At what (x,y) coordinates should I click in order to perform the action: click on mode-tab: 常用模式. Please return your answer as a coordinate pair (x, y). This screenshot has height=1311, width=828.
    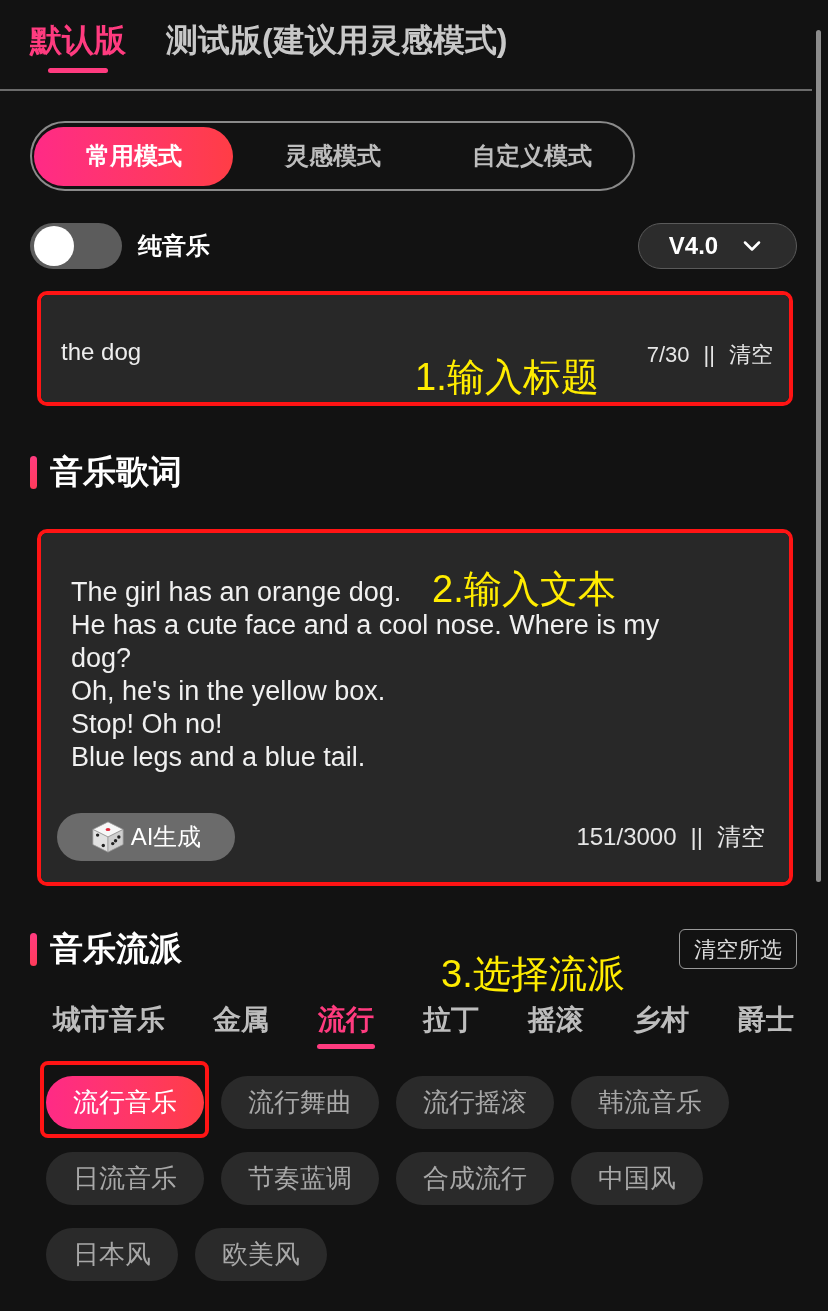
    Looking at the image, I should click on (133, 156).